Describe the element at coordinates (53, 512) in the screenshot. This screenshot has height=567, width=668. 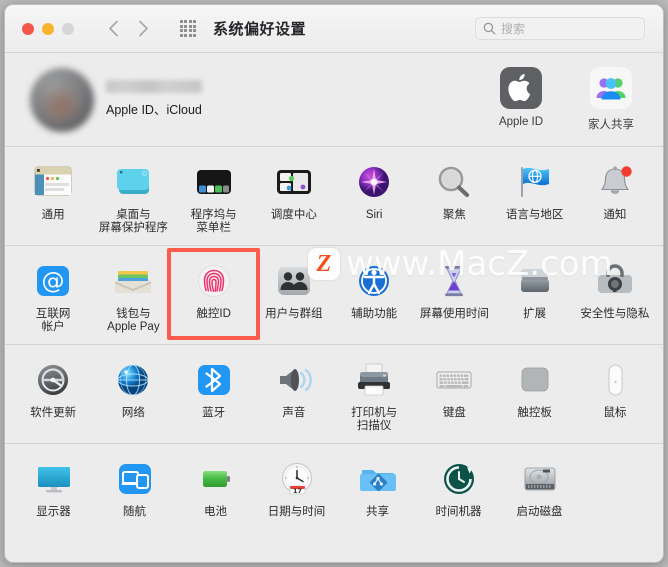
I see `pref-label: 显示器` at that location.